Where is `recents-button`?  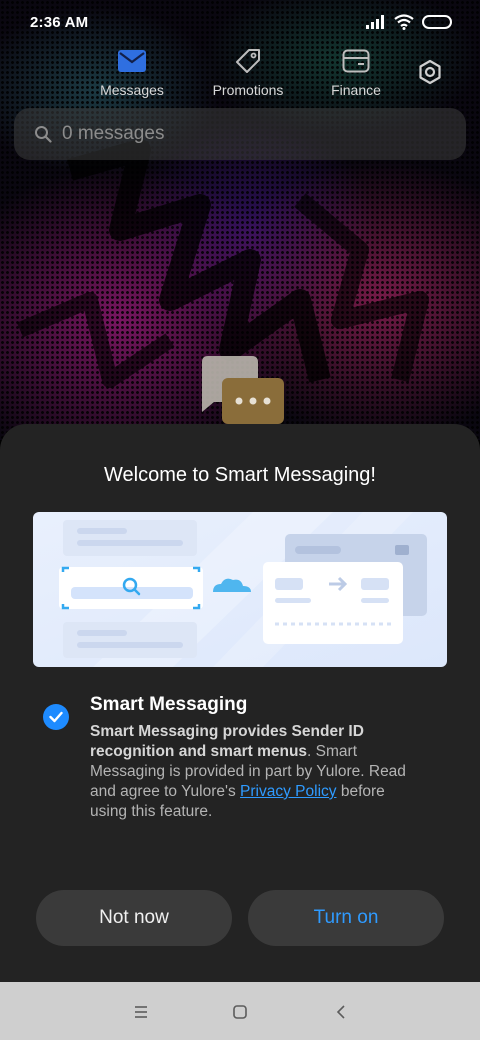
recents-button is located at coordinates (141, 1012).